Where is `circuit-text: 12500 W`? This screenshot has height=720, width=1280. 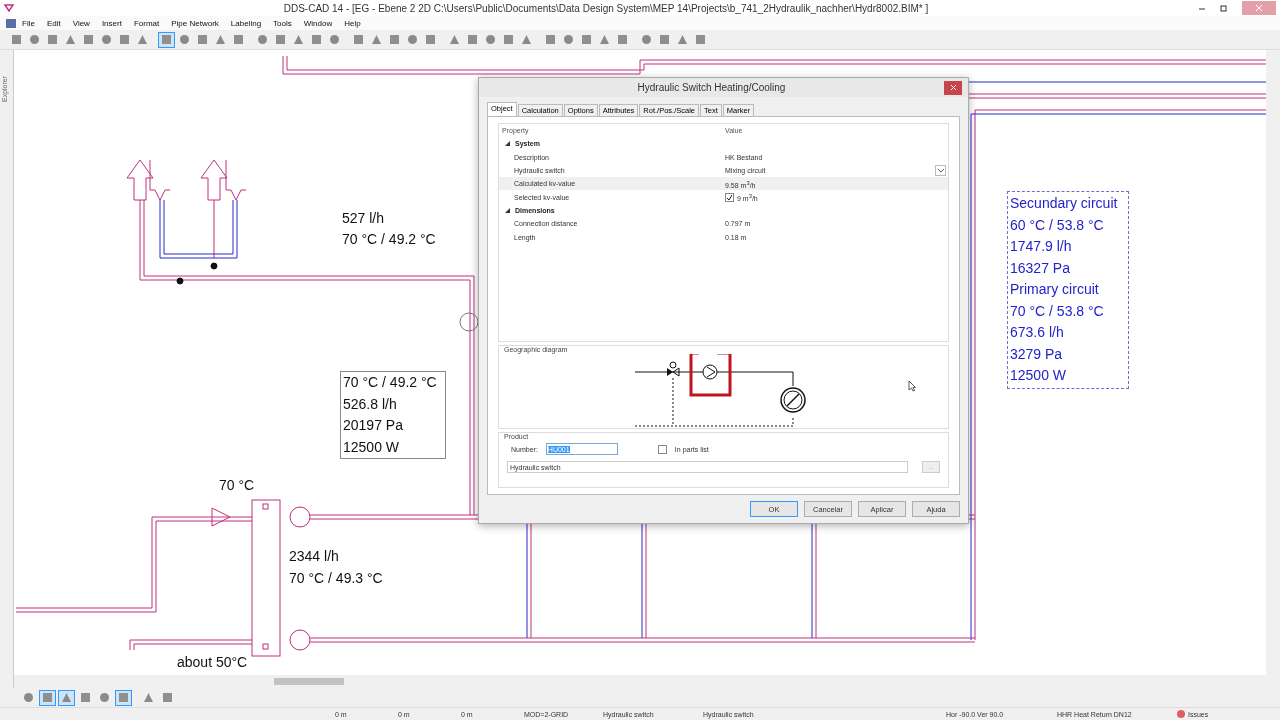
circuit-text: 12500 W is located at coordinates (1039, 375).